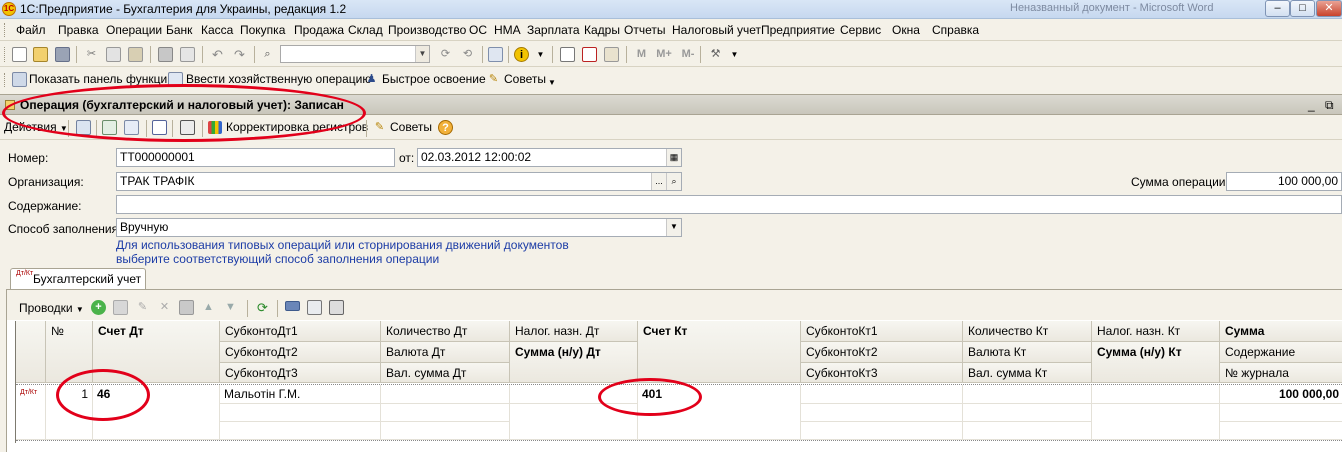  I want to click on table-row: Дт/Кт 1 46 Мальотін Г.М. 401 100 000,00, so click(679, 412).